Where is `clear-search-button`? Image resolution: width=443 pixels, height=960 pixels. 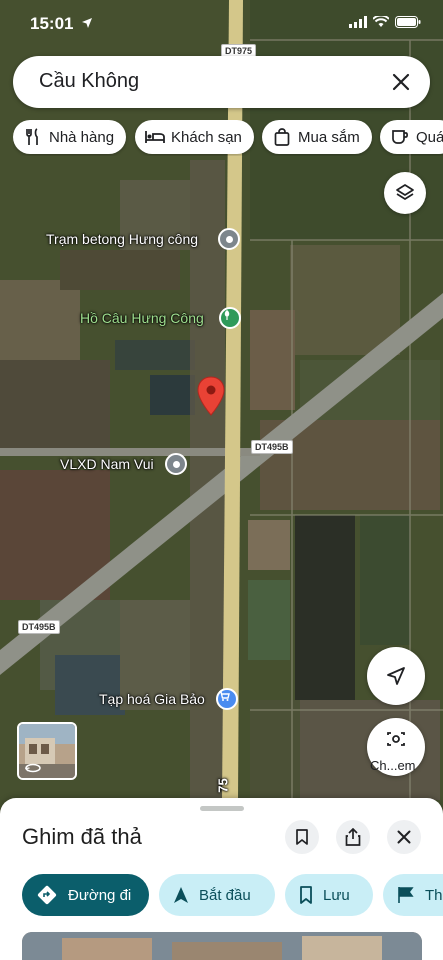 clear-search-button is located at coordinates (401, 82).